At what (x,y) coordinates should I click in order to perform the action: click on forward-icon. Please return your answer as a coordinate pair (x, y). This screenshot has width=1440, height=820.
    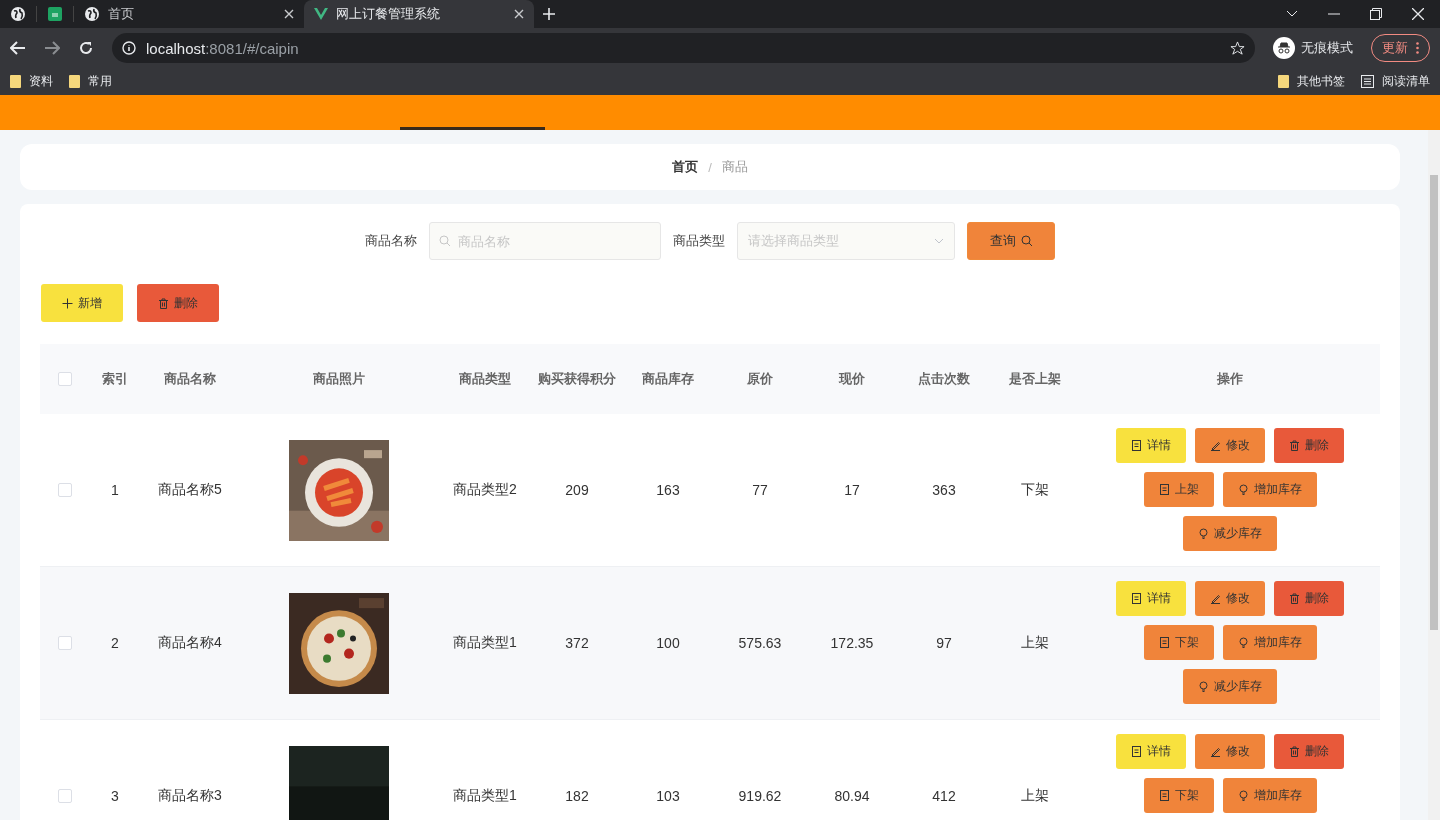
    Looking at the image, I should click on (52, 48).